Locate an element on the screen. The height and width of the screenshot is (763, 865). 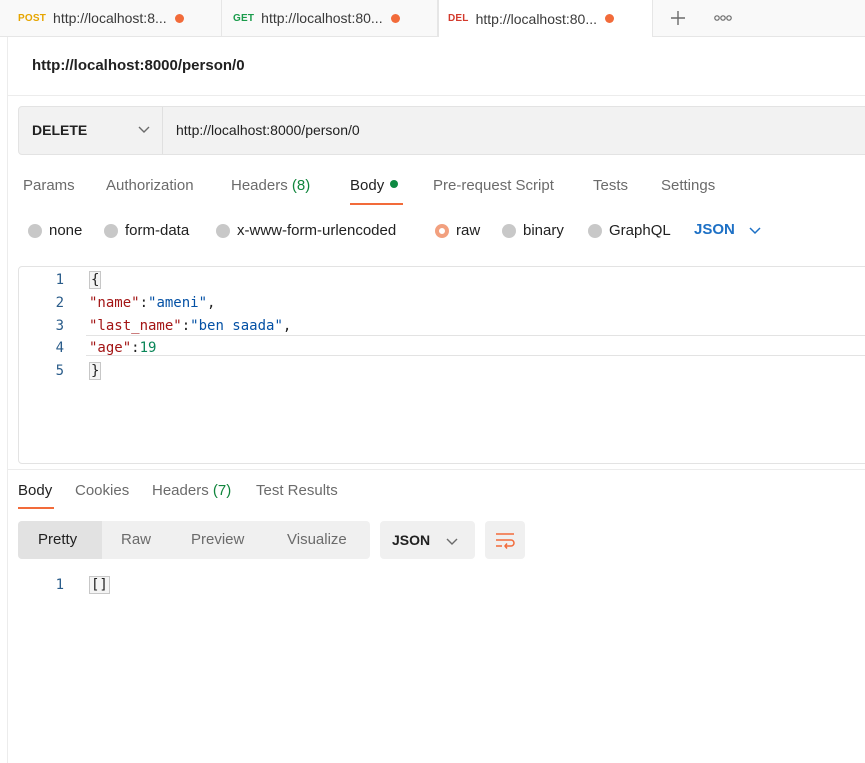
wrap-lines-button is located at coordinates (505, 540).